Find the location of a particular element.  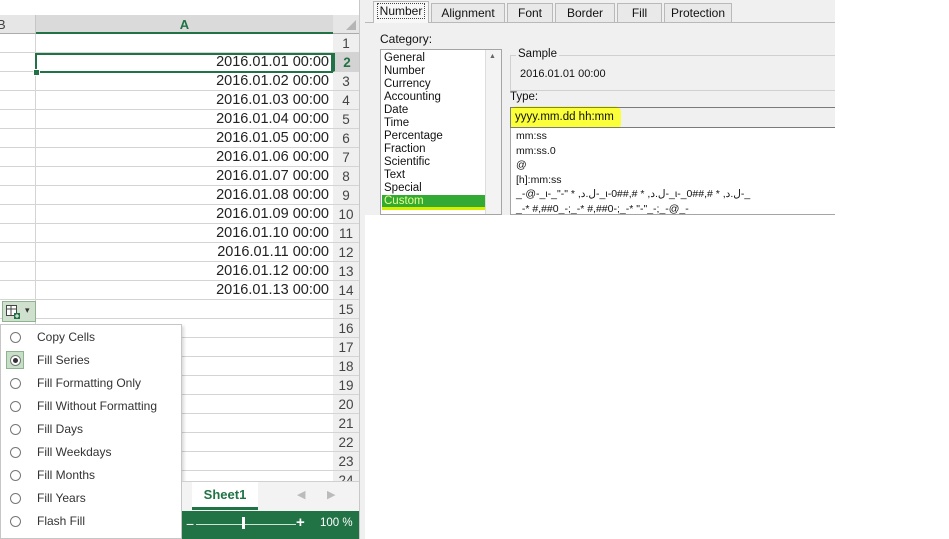

type-list-item: mm:ss.0 is located at coordinates (536, 151).